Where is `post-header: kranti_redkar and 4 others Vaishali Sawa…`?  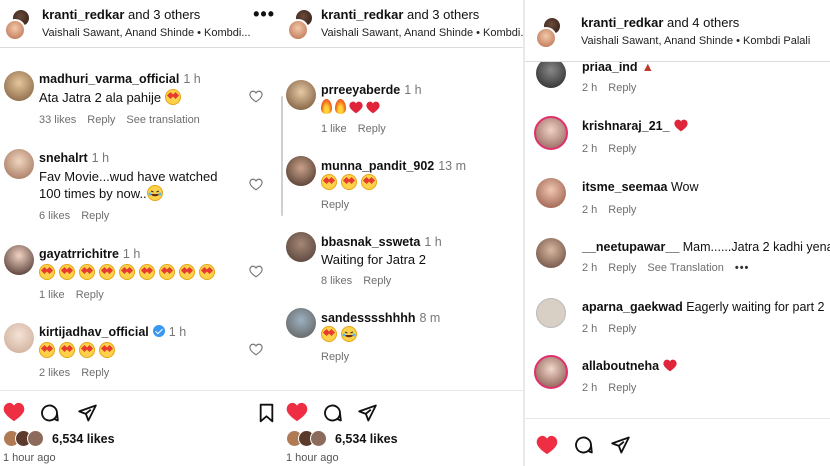
post-header: kranti_redkar and 4 others Vaishali Sawa… is located at coordinates (677, 31).